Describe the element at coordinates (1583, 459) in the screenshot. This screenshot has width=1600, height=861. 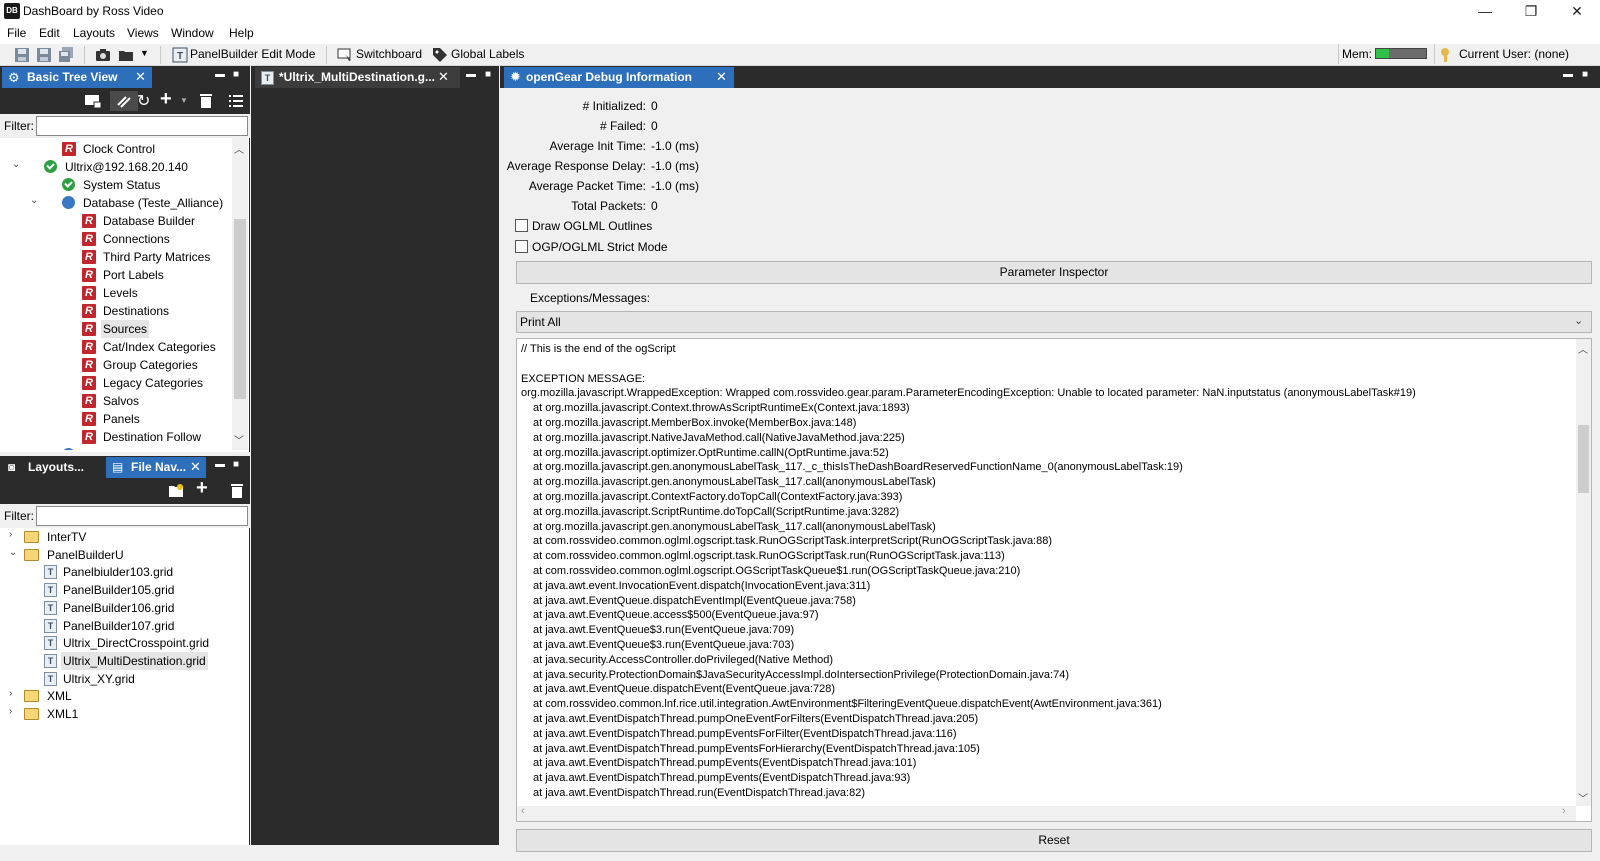
I see `log-scrollbar-thumb` at that location.